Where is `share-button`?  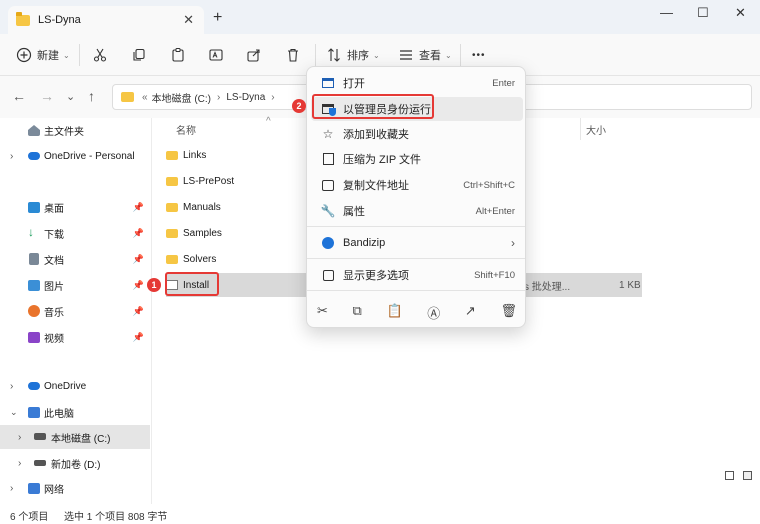
share-button is located at coordinates (254, 55).